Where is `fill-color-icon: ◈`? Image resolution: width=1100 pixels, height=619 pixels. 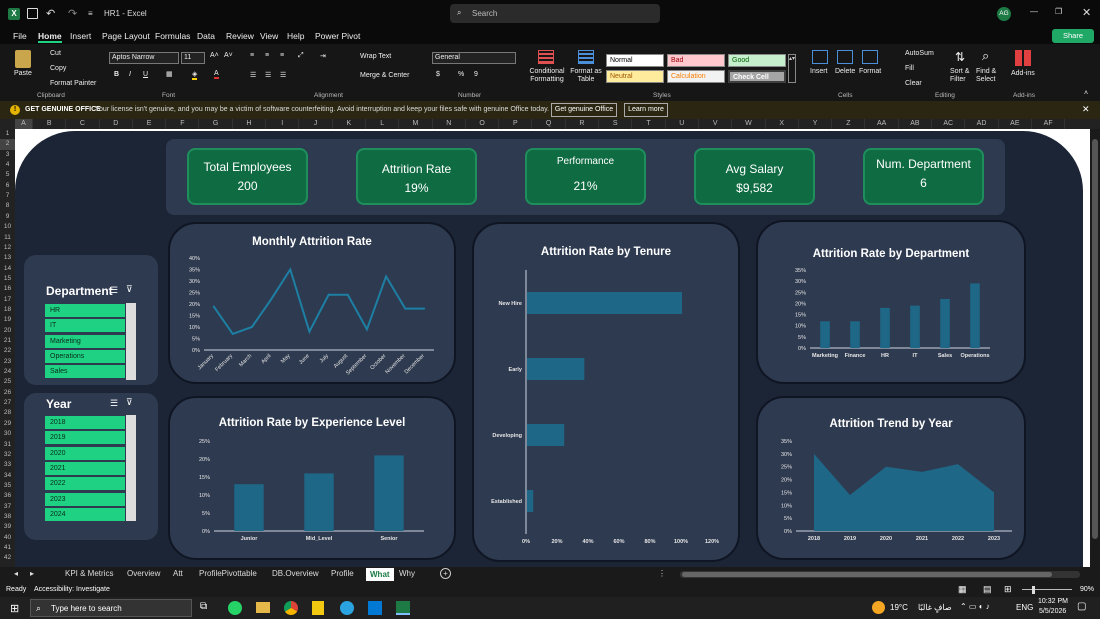
fill-color-icon: ◈ is located at coordinates (195, 75).